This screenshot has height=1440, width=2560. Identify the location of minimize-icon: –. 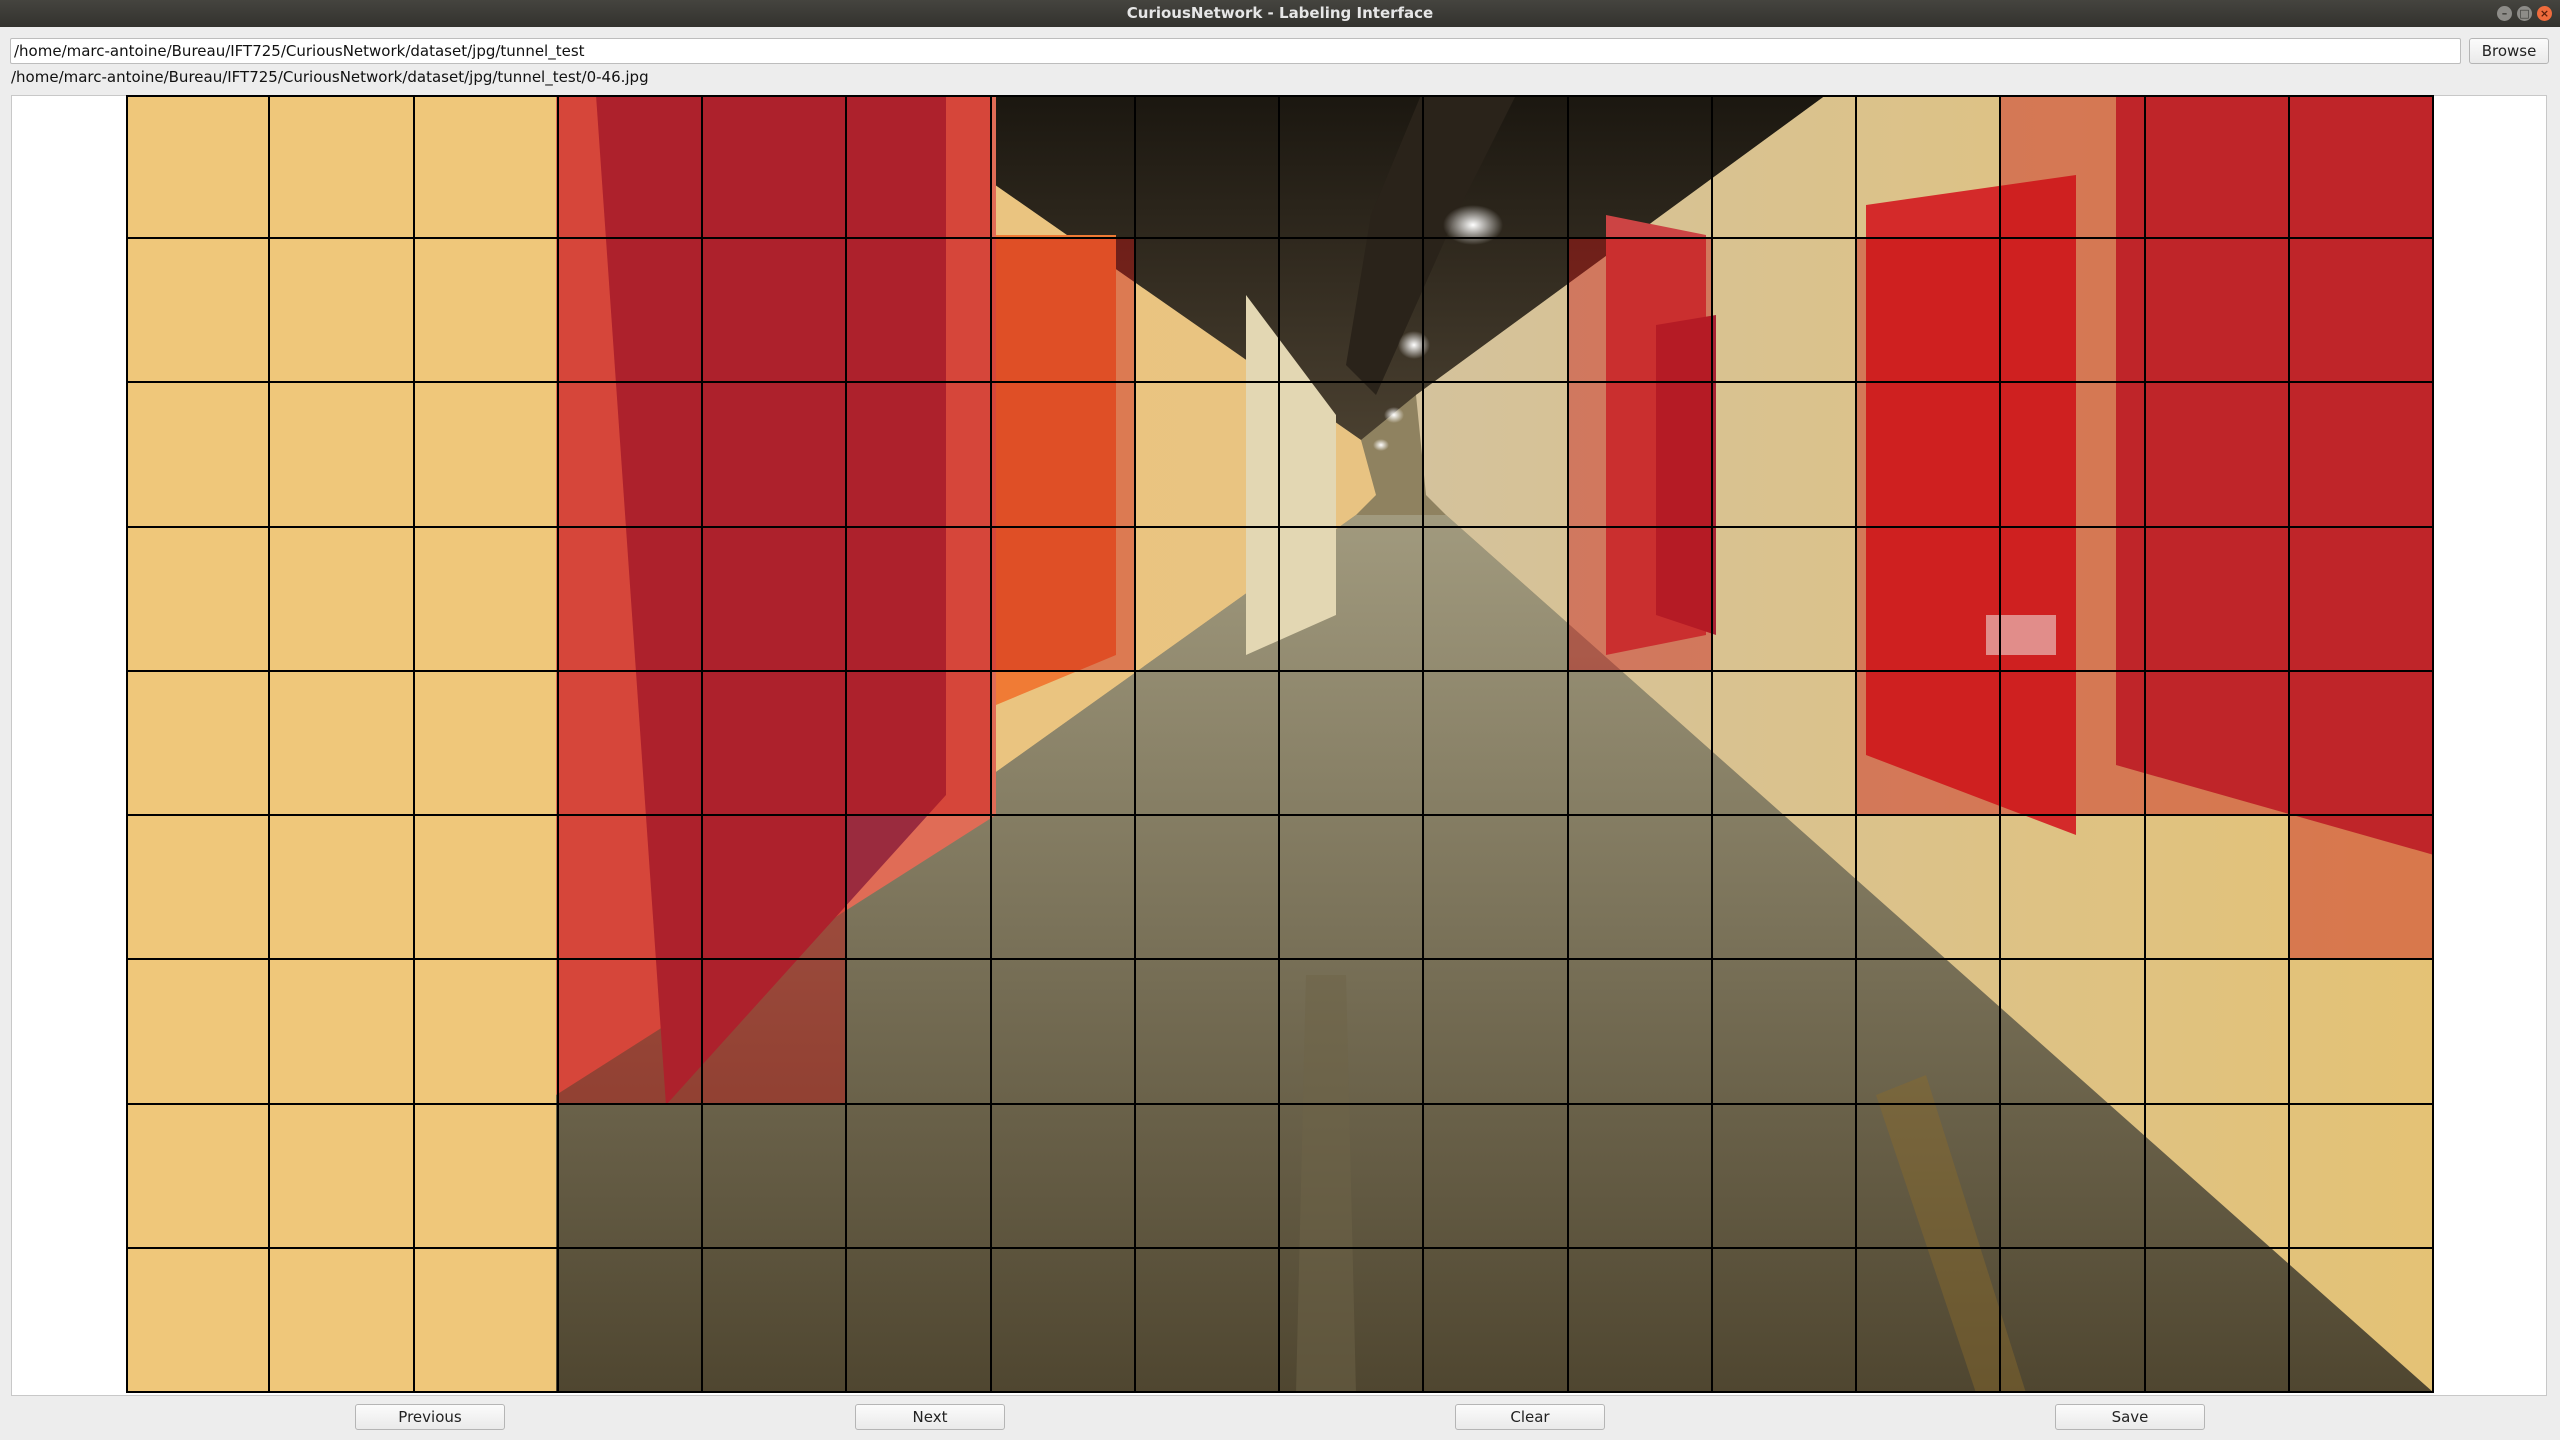
(2504, 13).